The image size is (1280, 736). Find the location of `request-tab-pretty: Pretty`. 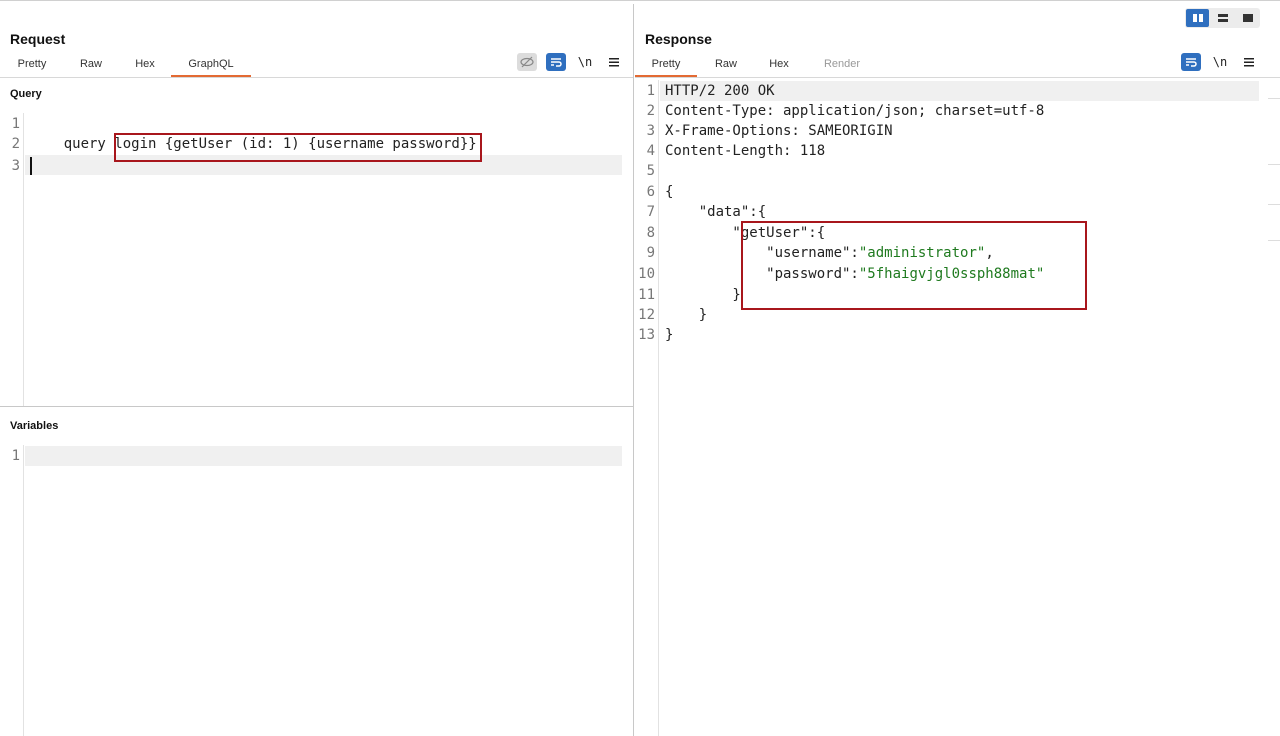

request-tab-pretty: Pretty is located at coordinates (32, 67).